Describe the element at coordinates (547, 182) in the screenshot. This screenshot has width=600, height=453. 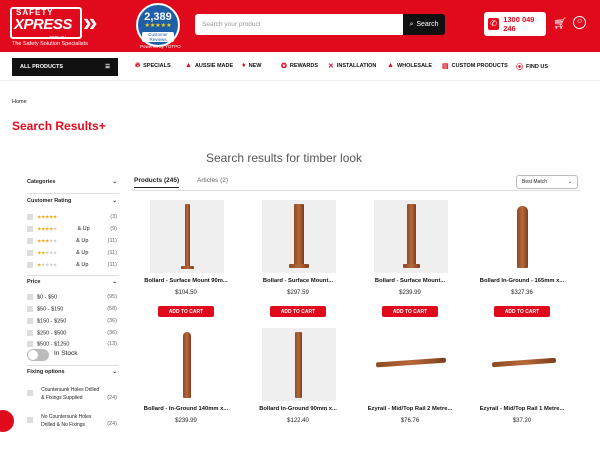
I see `sort-select: Best Match ⌄` at that location.